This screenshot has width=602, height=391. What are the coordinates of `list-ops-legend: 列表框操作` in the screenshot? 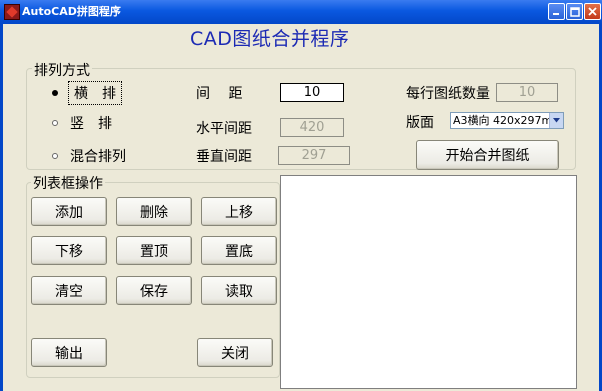 It's located at (68, 183).